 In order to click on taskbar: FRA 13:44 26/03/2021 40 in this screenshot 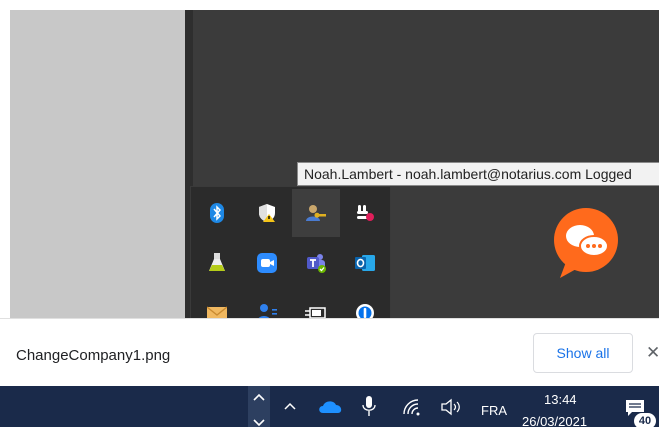, I will do `click(329, 406)`.